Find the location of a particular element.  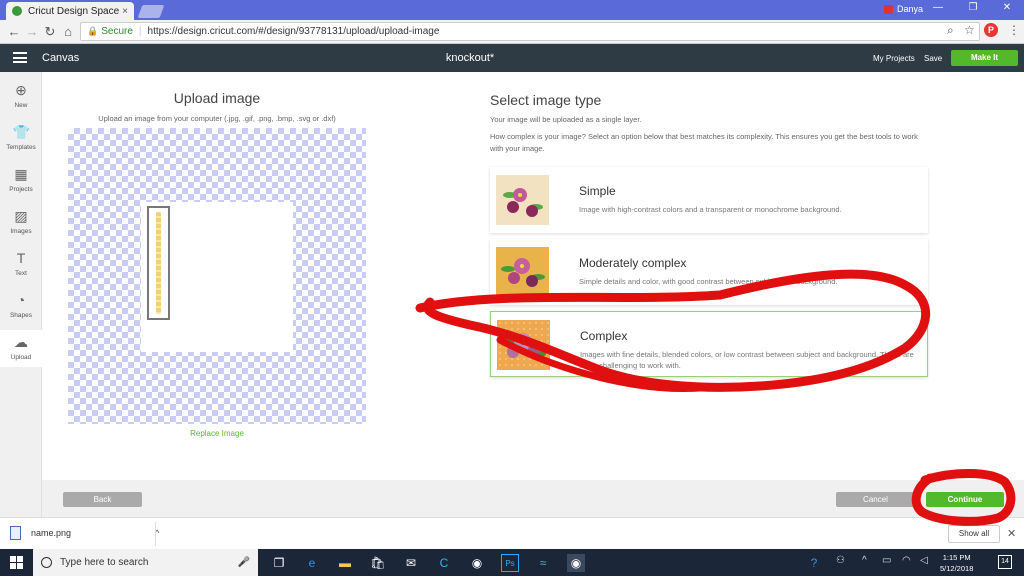

chrome-active-icon: ◉ is located at coordinates (576, 563).